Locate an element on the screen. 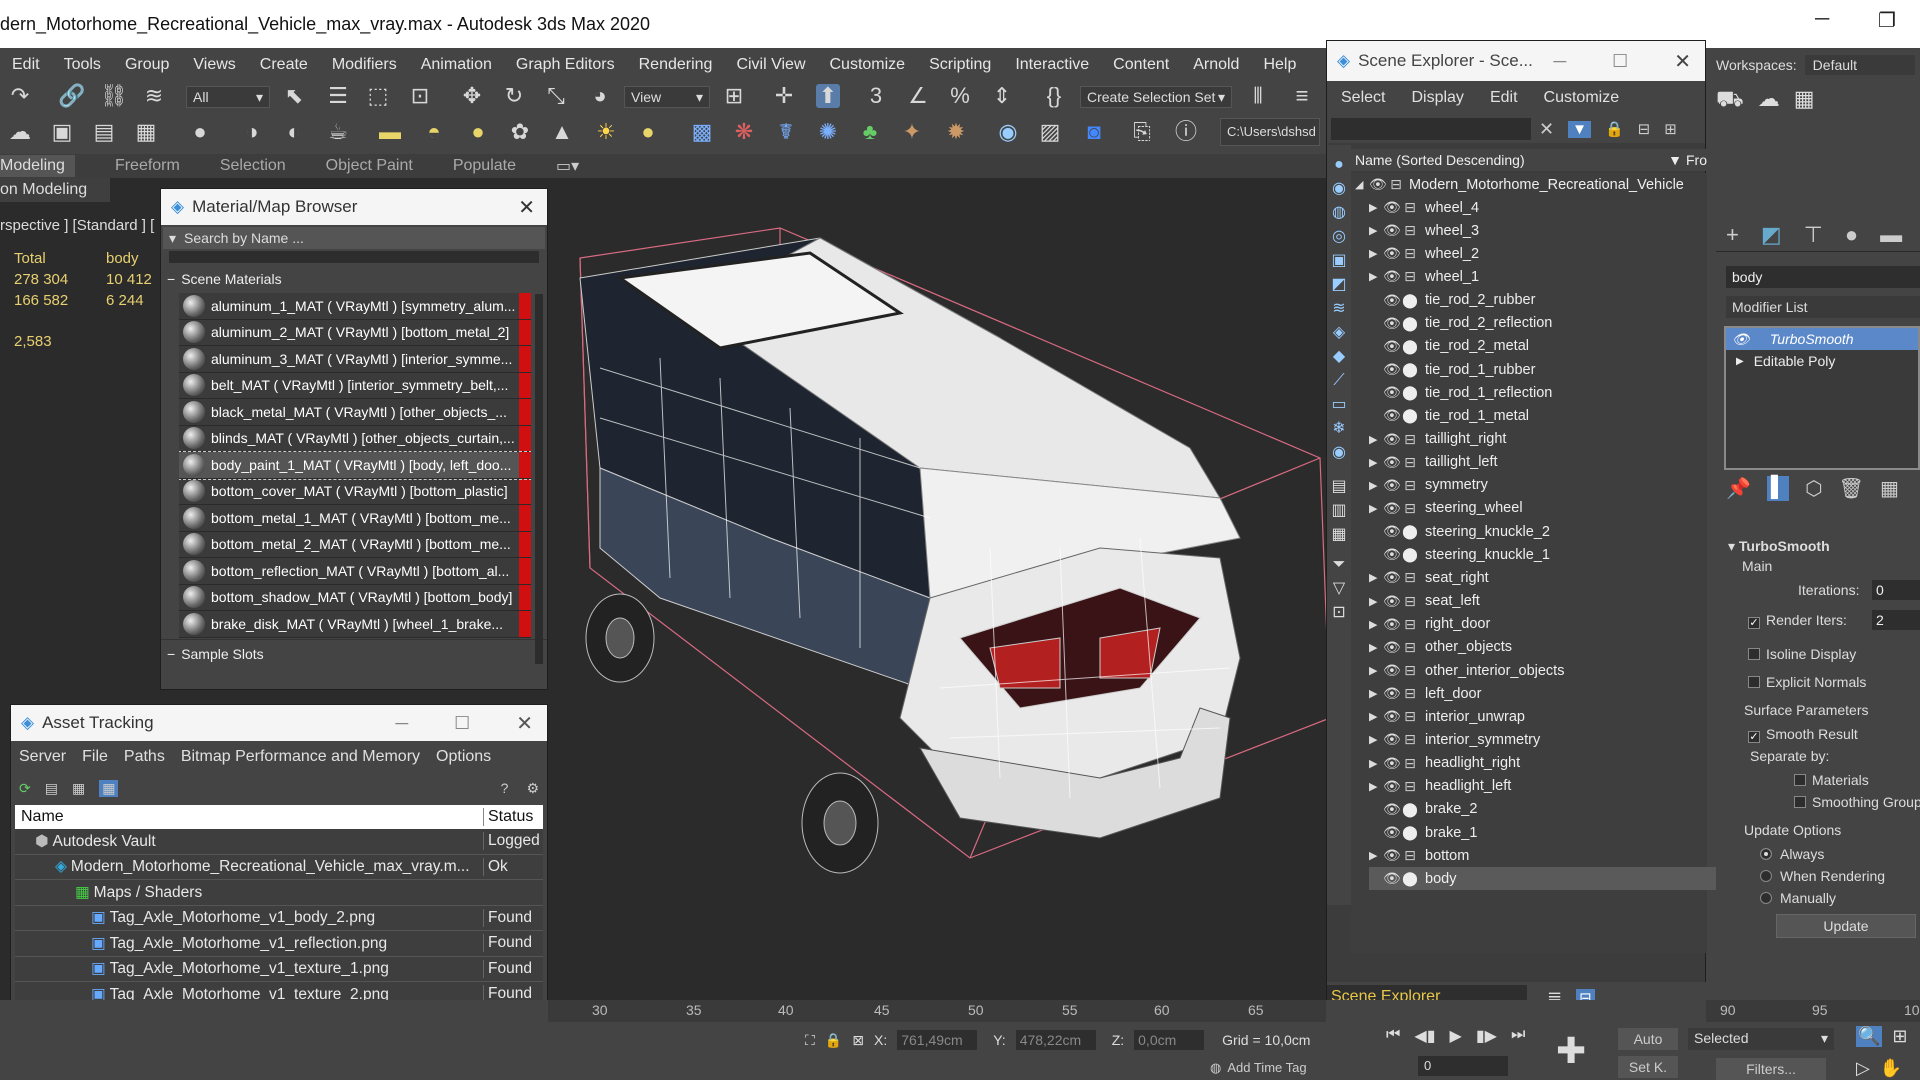  menu-tools: Tools is located at coordinates (82, 65).